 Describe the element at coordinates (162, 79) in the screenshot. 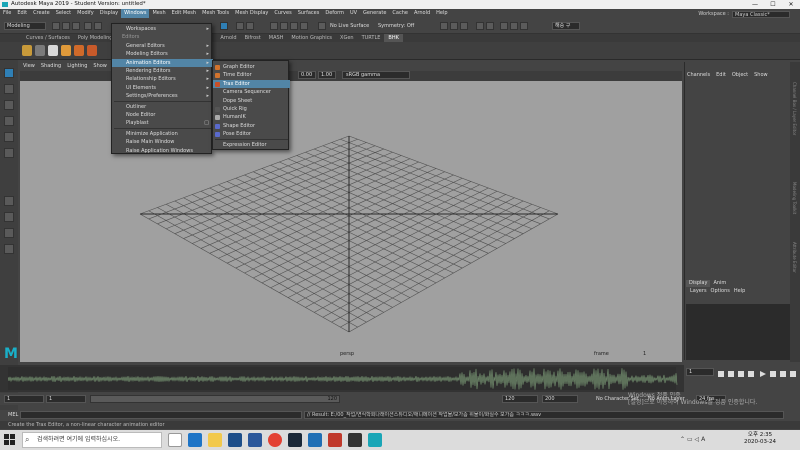

I see `windows-menu-relationship-editors: Relationship Editors ▸` at that location.